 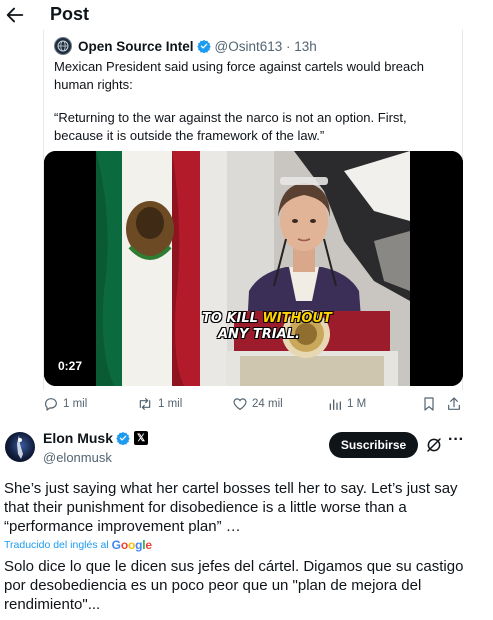 What do you see at coordinates (136, 46) in the screenshot?
I see `quoted-author-name: Open Source Intel` at bounding box center [136, 46].